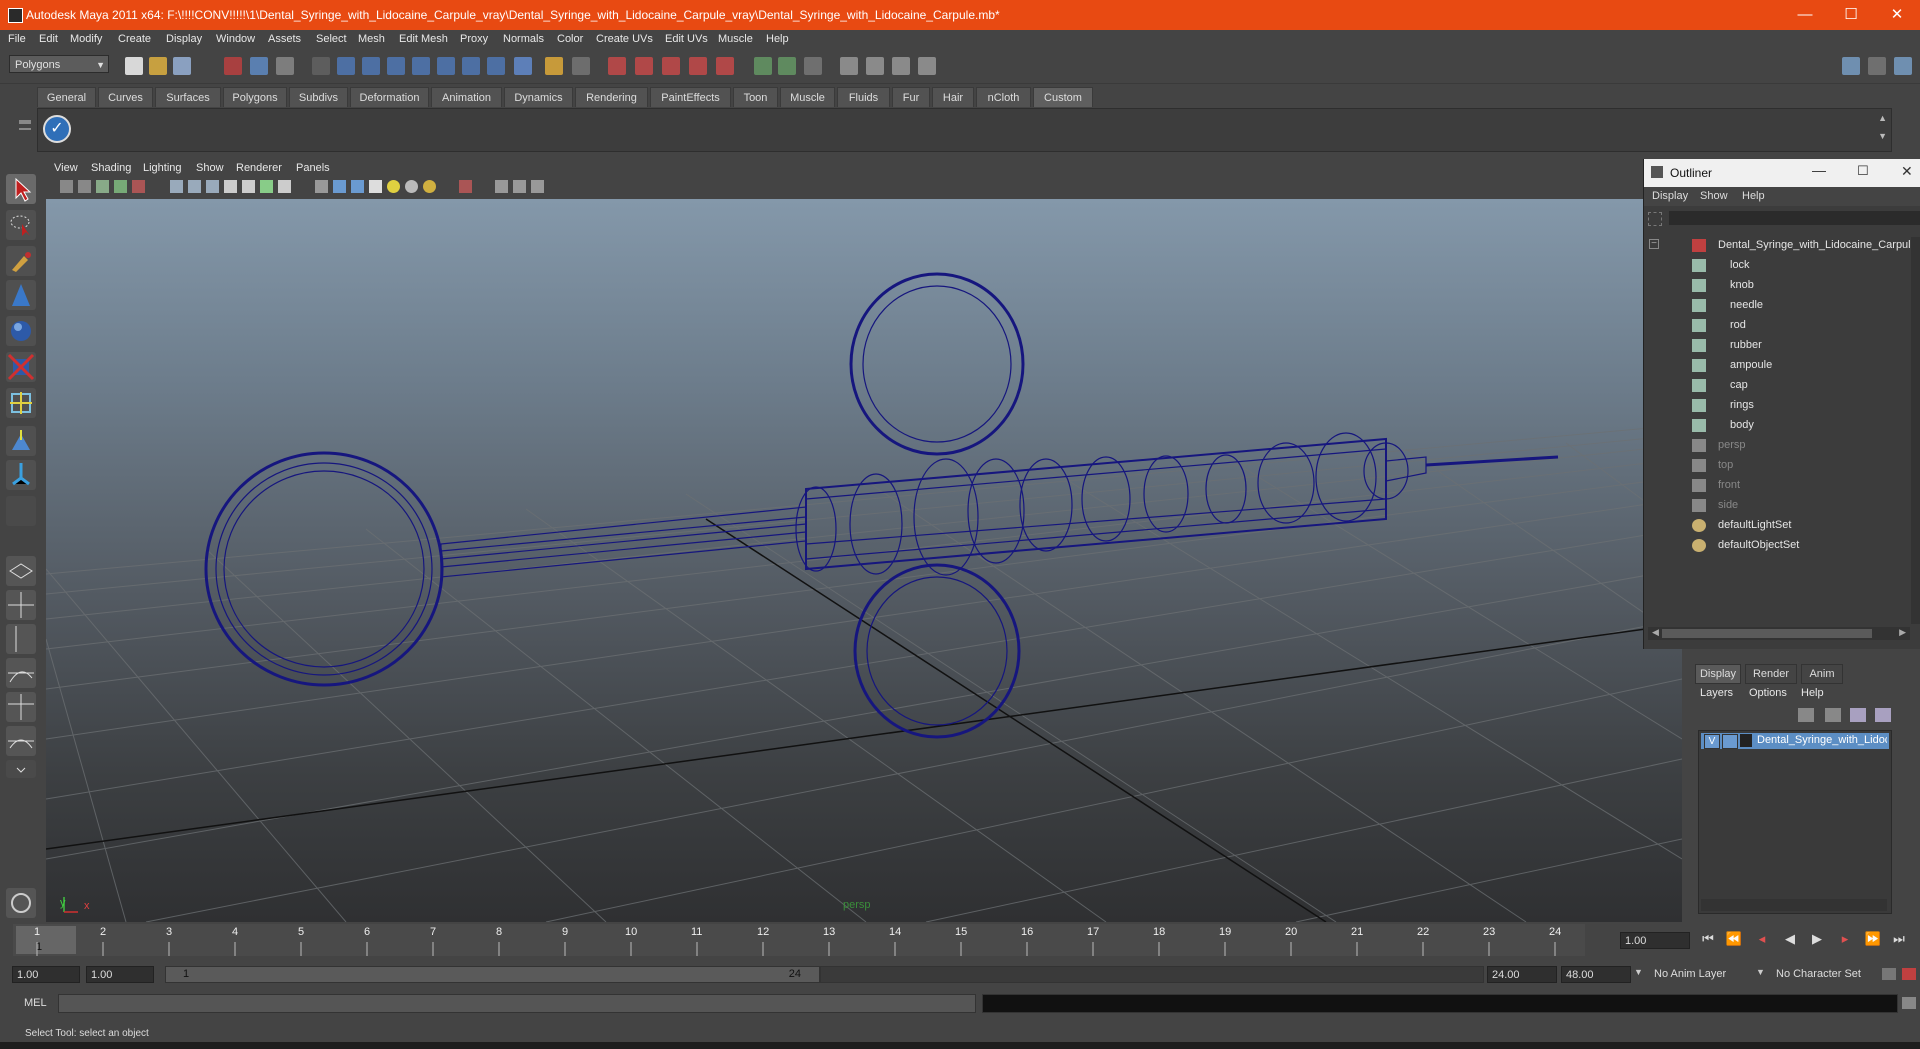  What do you see at coordinates (1775, 286) in the screenshot?
I see `outliner-row-knob: knob` at bounding box center [1775, 286].